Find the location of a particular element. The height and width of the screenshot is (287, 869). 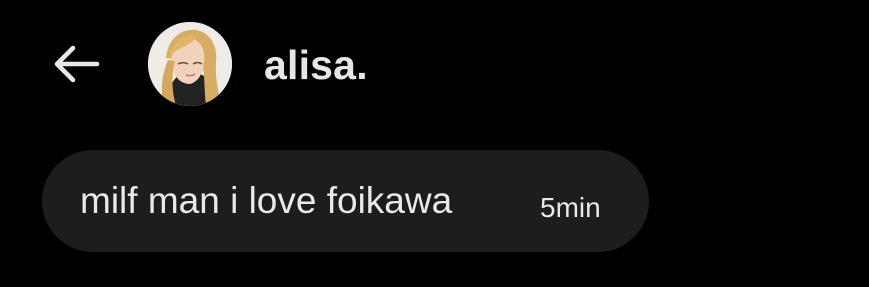

message-time: 5min is located at coordinates (570, 207).